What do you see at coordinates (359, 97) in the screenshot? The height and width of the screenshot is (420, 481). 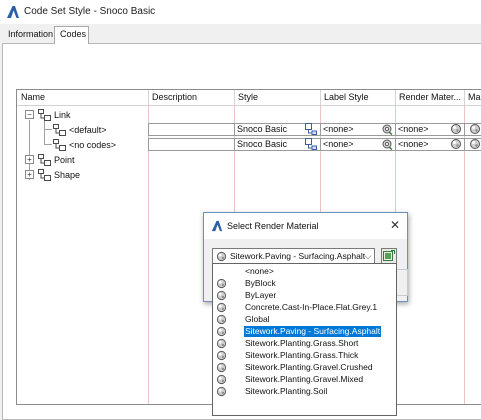 I see `column-header-label-style: Label Style` at bounding box center [359, 97].